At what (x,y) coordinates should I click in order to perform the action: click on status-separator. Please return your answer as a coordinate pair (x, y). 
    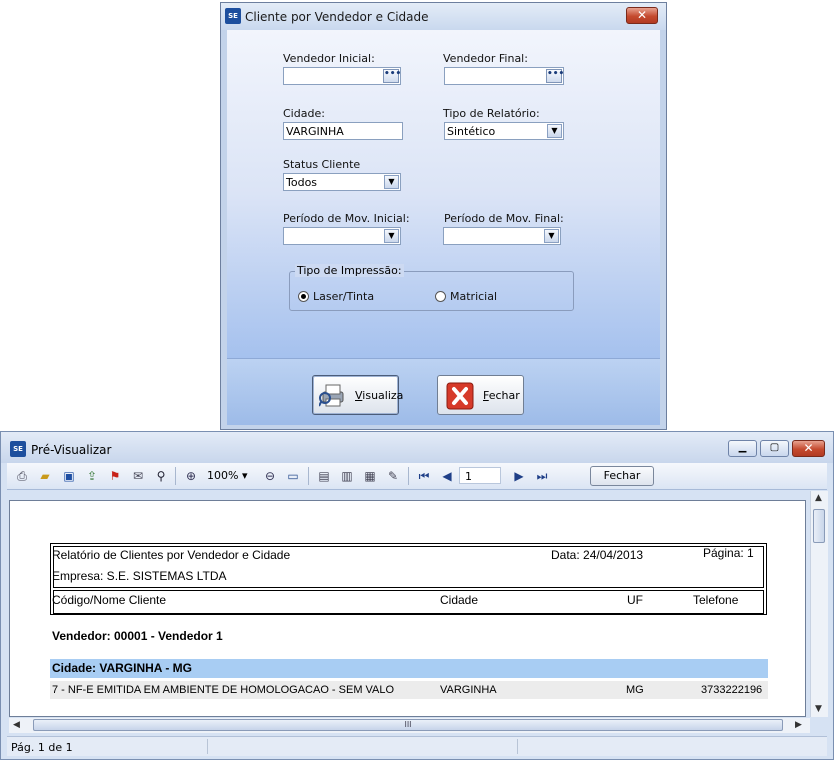
    Looking at the image, I should click on (517, 746).